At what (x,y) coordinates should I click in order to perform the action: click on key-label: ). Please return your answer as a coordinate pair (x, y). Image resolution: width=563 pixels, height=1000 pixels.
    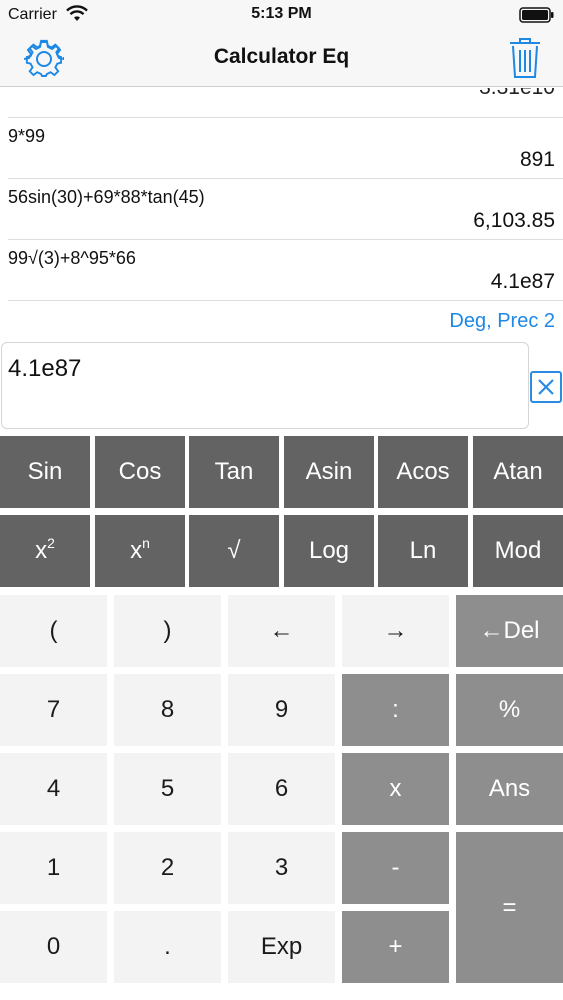
    Looking at the image, I should click on (167, 630).